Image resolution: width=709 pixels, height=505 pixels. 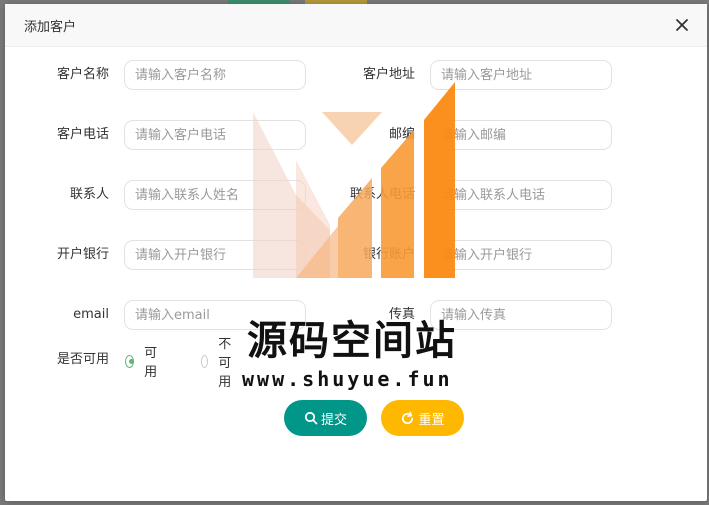 What do you see at coordinates (82, 74) in the screenshot?
I see `customer-name-label: 客户名称` at bounding box center [82, 74].